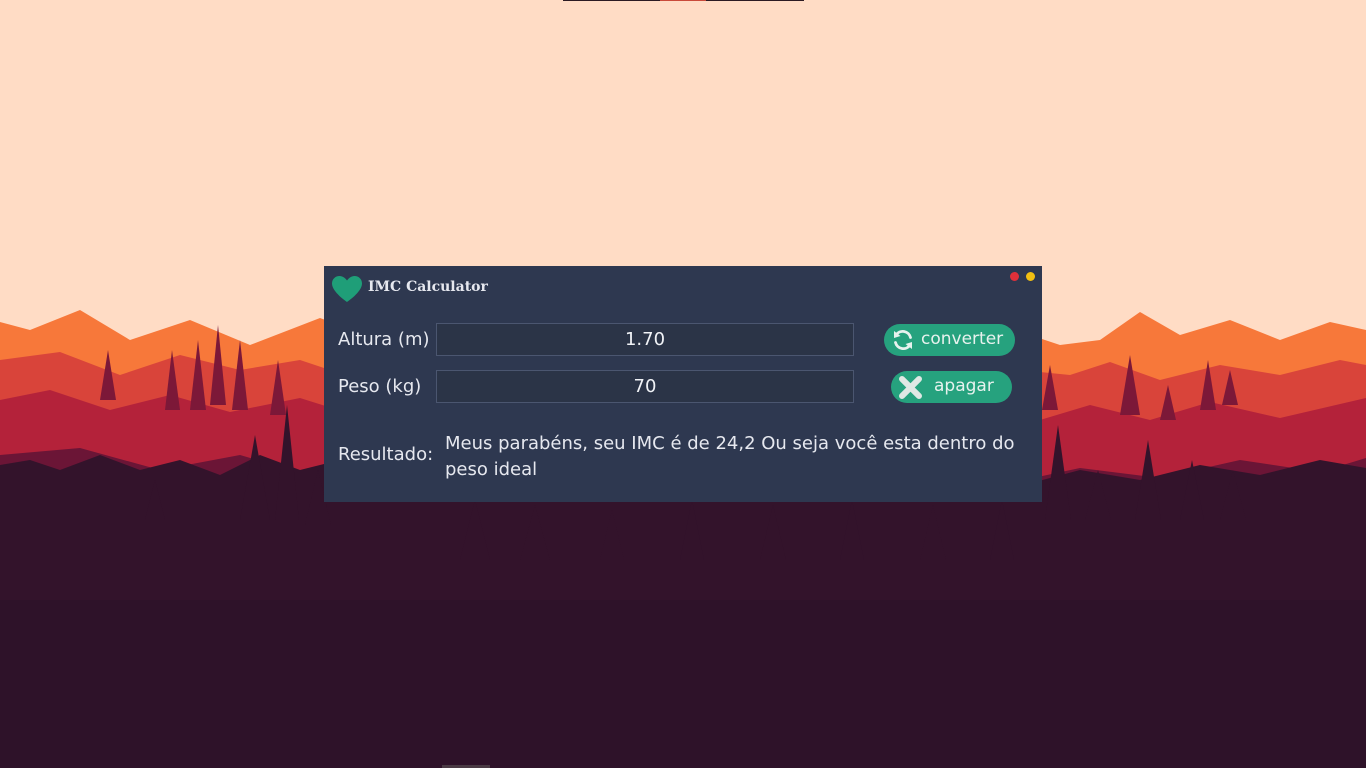 The height and width of the screenshot is (768, 1366). What do you see at coordinates (347, 289) in the screenshot?
I see `heart-icon` at bounding box center [347, 289].